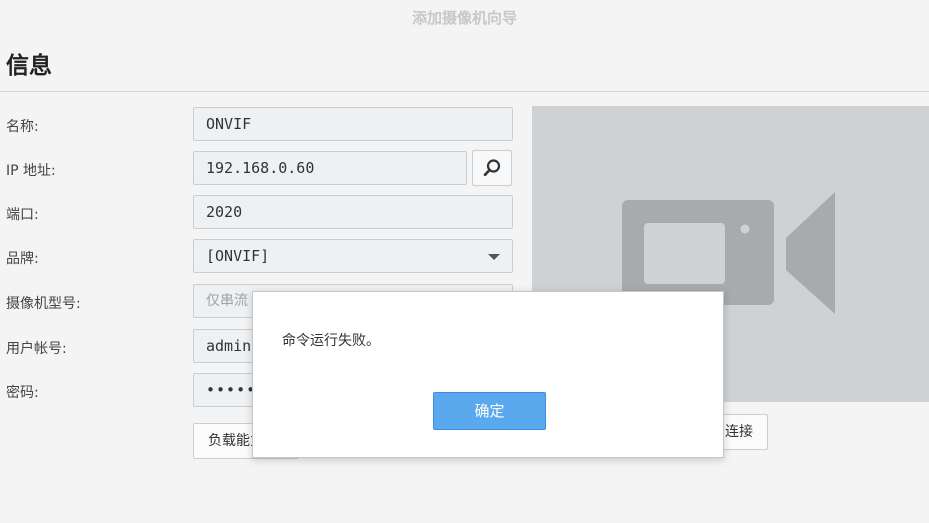  I want to click on wizard-title: 添加摄像机向导, so click(464, 18).